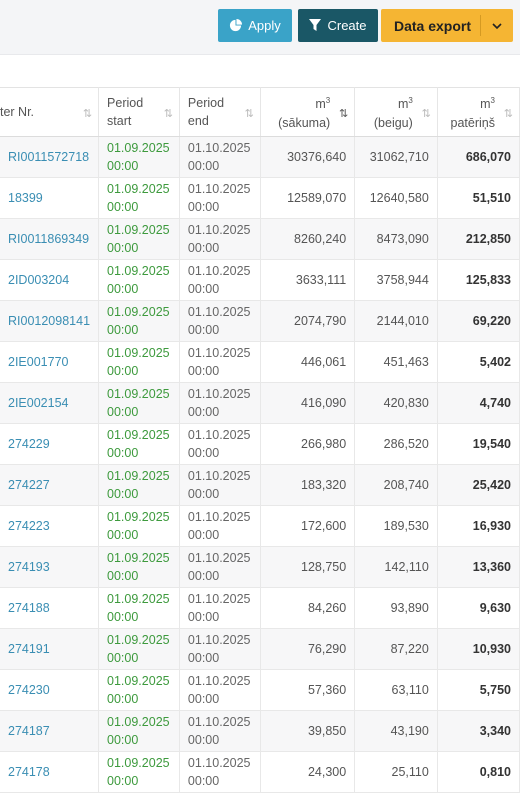 The width and height of the screenshot is (520, 796). Describe the element at coordinates (50, 485) in the screenshot. I see `meter-number-link: 274227` at that location.